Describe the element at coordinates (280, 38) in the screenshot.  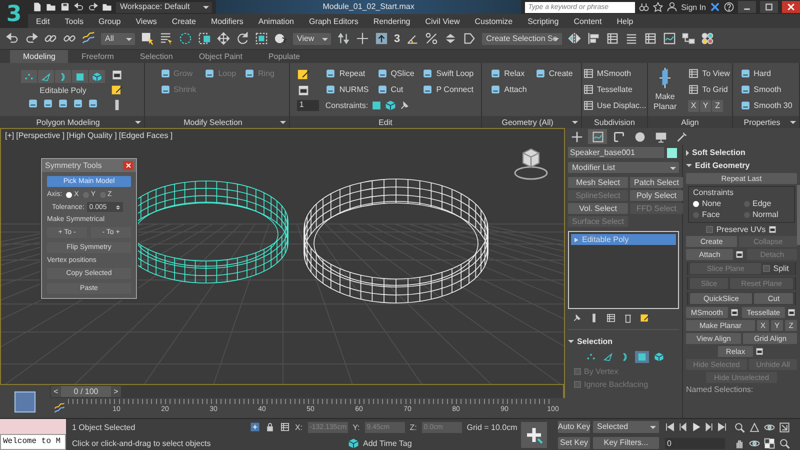
I see `select-and-place-icon` at that location.